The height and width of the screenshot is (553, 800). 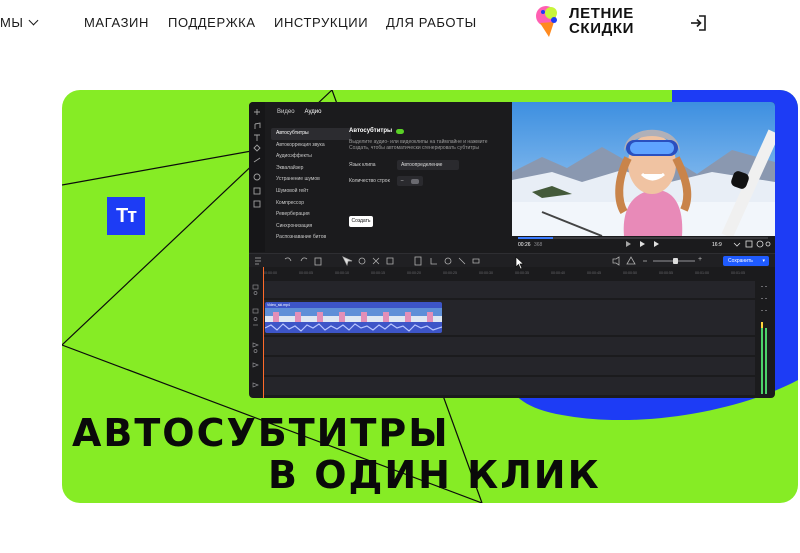 I want to click on timeline-tracks: Video_ski.mp4, so click(x=512, y=338).